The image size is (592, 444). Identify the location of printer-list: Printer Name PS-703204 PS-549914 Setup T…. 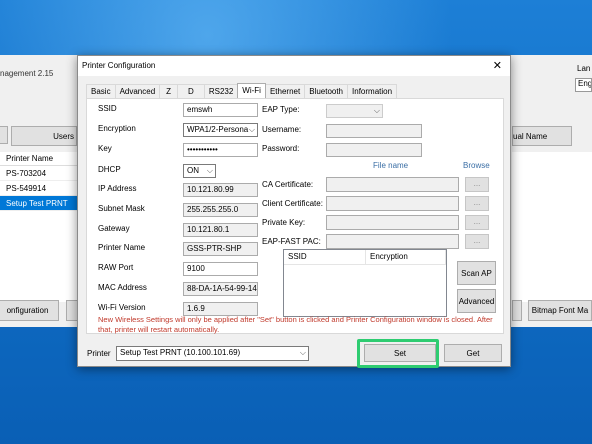
(39, 227).